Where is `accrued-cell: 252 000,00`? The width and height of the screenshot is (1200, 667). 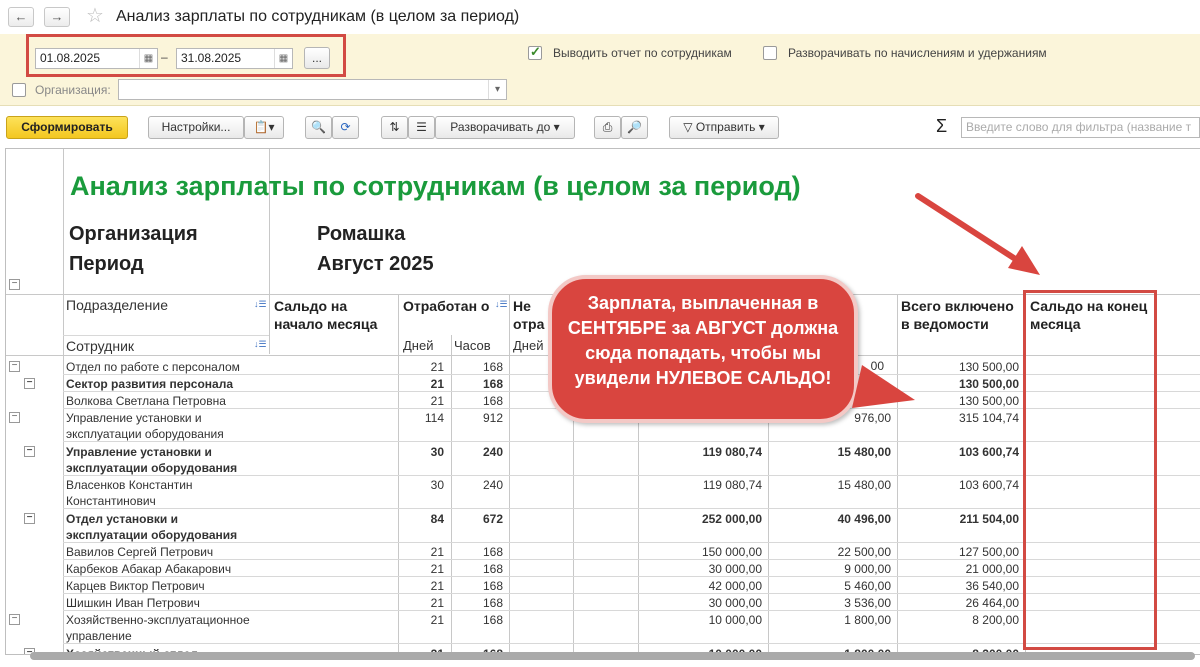 accrued-cell: 252 000,00 is located at coordinates (731, 518).